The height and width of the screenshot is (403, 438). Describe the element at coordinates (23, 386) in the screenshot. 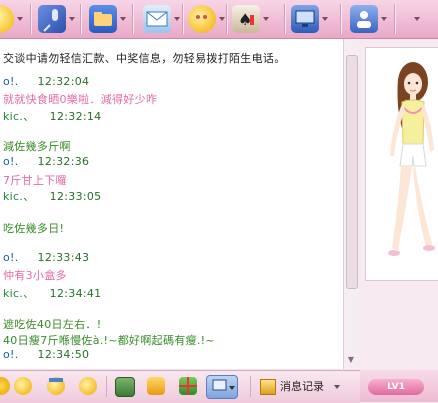

I see `emoticon-icon` at that location.